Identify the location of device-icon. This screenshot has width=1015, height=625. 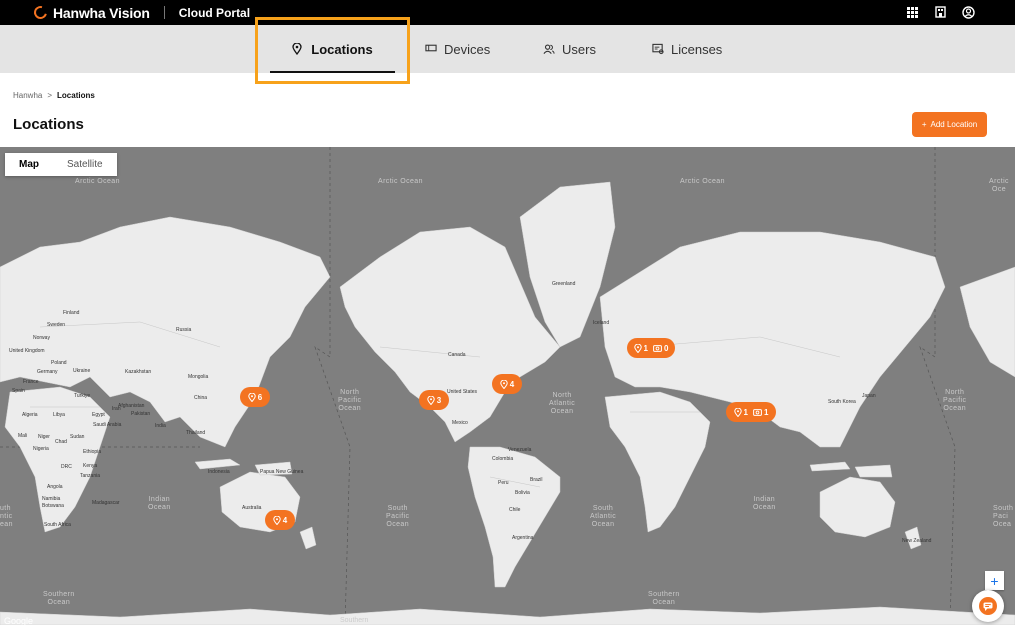
(431, 49).